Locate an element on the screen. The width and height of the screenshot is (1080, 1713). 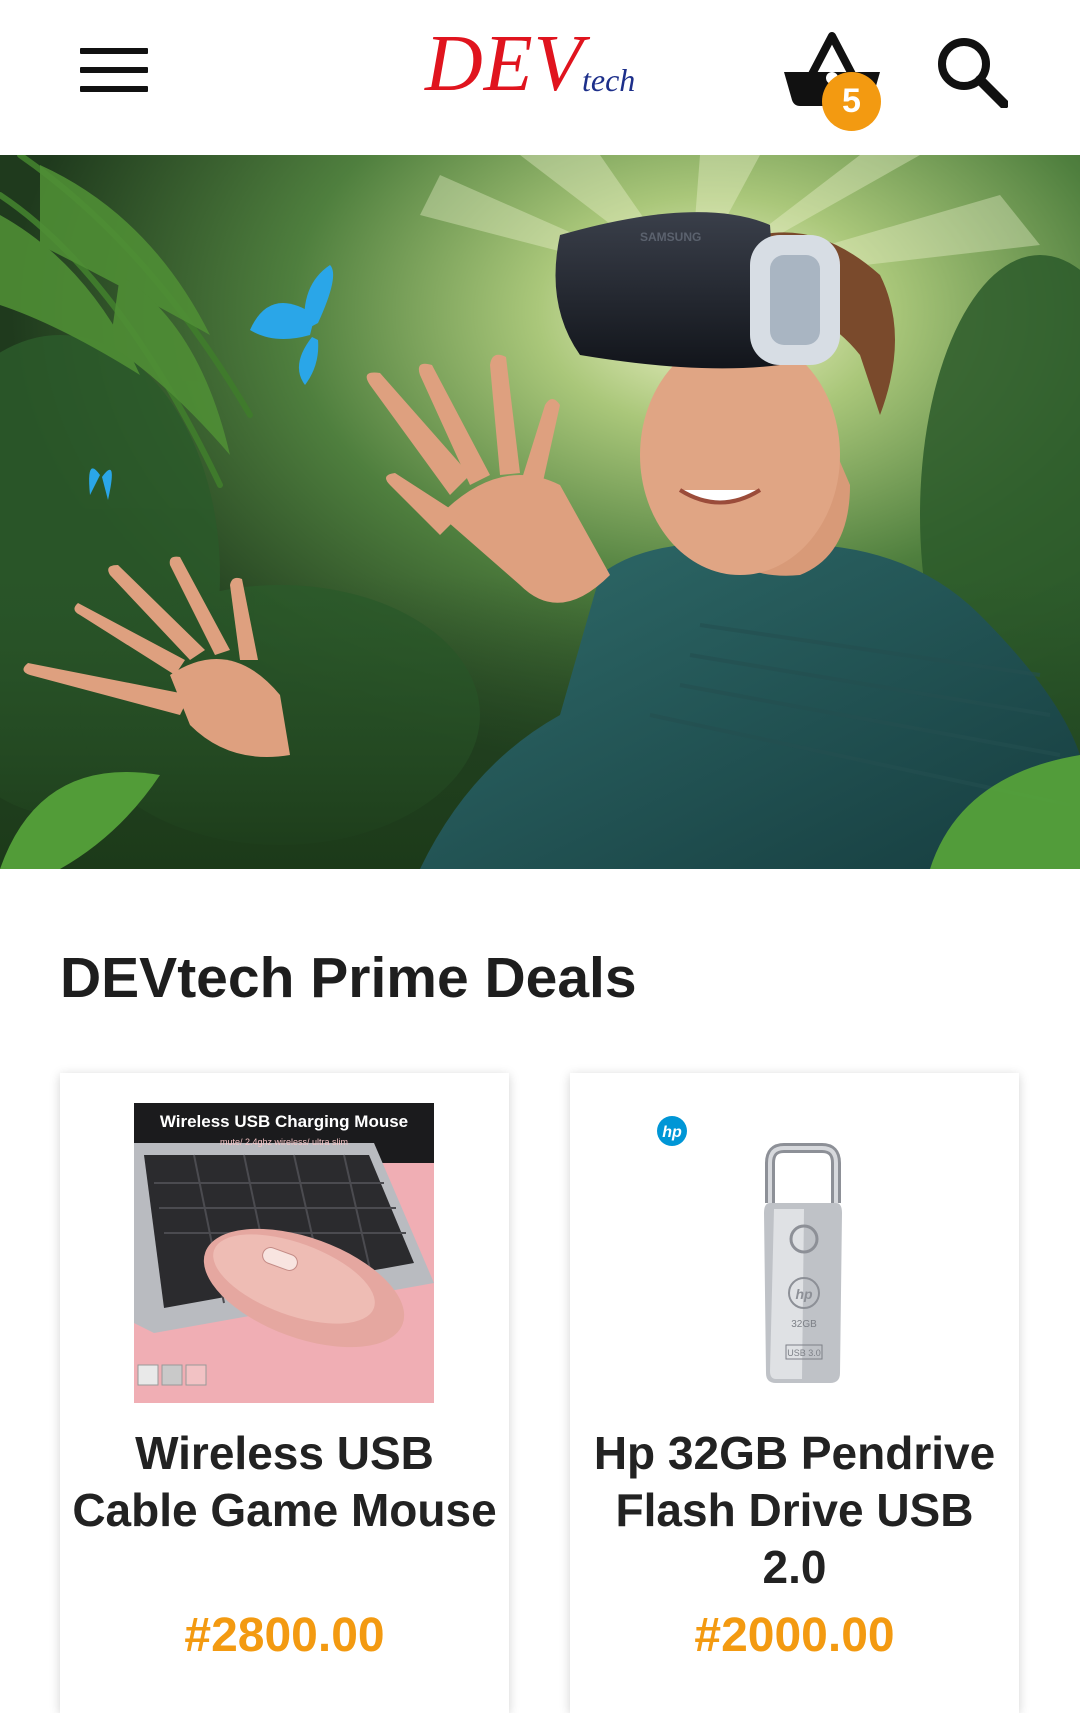
drive-usb-label: USB 3.0 is located at coordinates (804, 1353).